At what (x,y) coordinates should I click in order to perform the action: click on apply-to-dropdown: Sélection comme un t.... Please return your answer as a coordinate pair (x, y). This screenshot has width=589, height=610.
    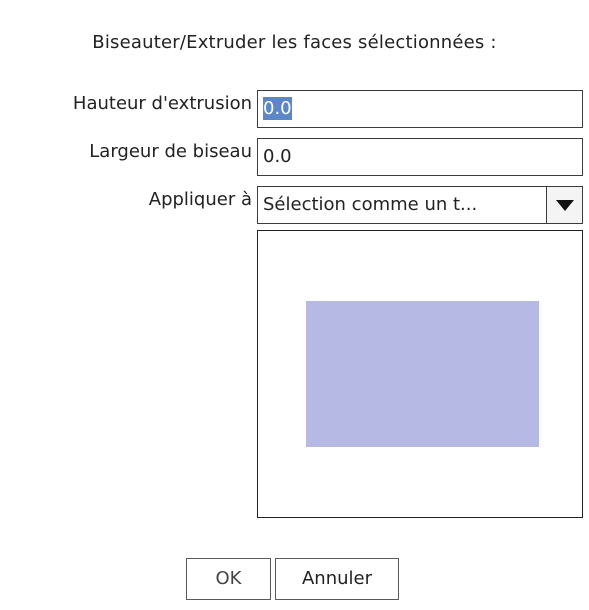
    Looking at the image, I should click on (420, 205).